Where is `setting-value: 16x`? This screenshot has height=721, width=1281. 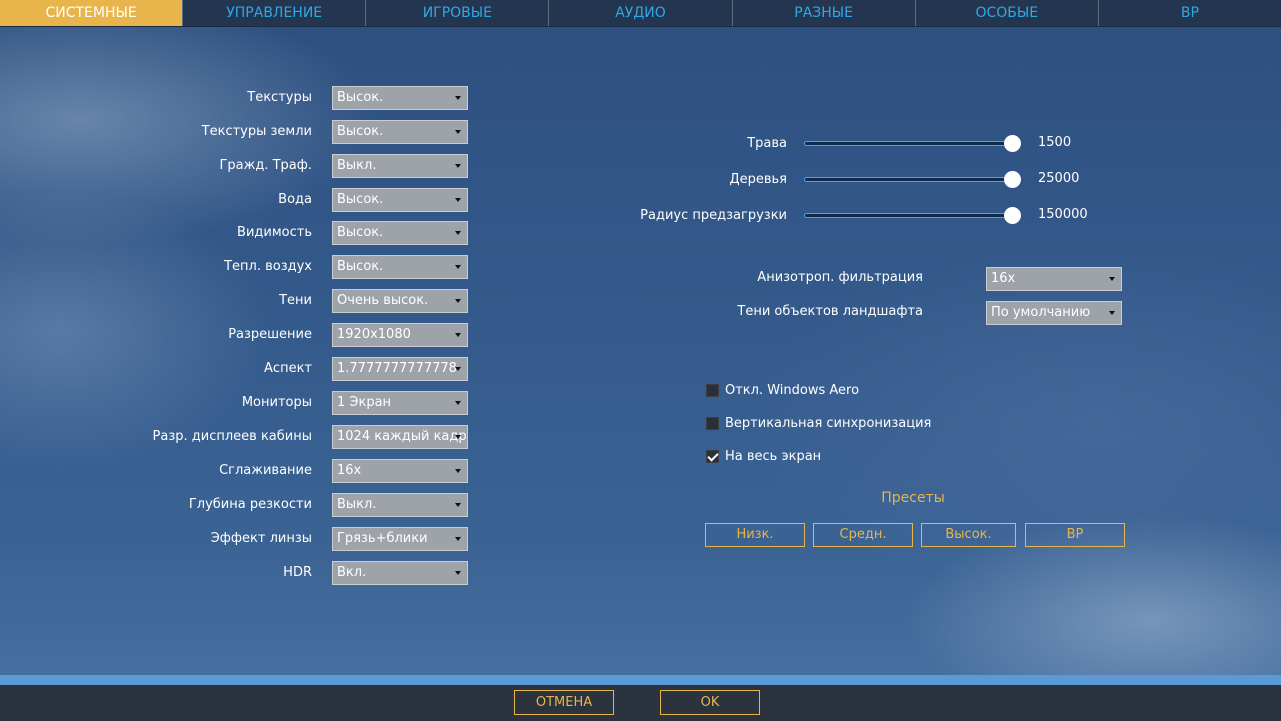
setting-value: 16x is located at coordinates (349, 470).